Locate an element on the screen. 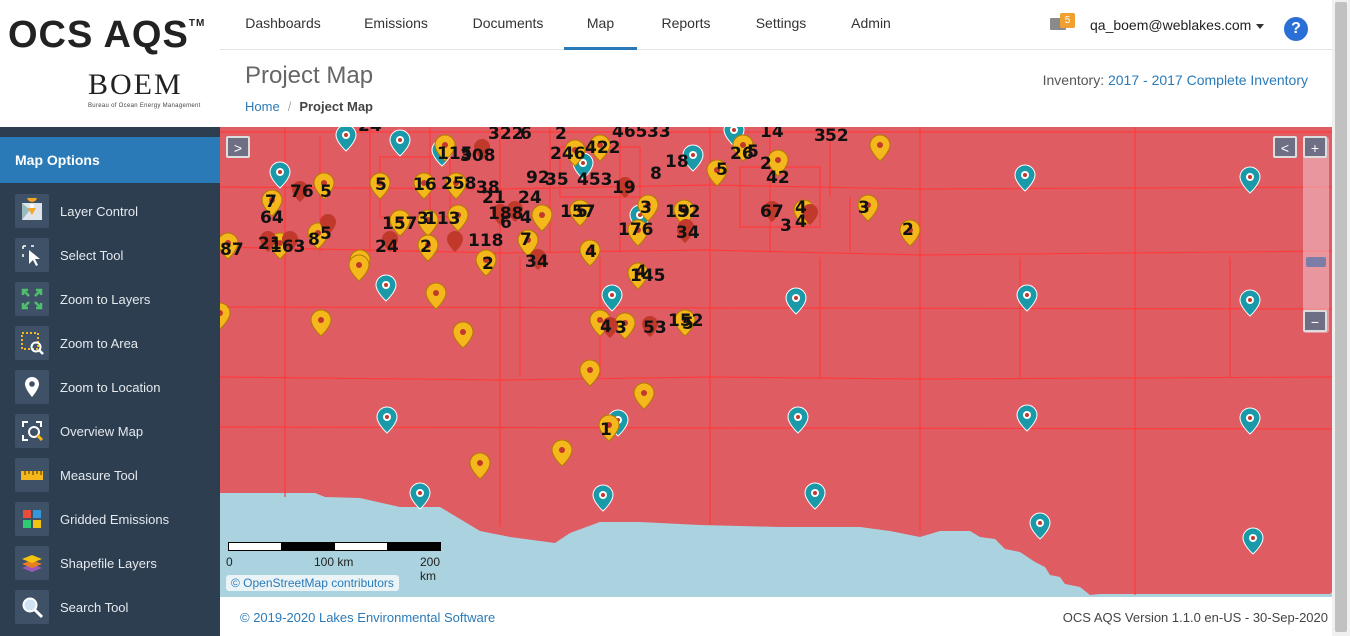 This screenshot has width=1350, height=636. map-options-header: Map Options is located at coordinates (110, 160).